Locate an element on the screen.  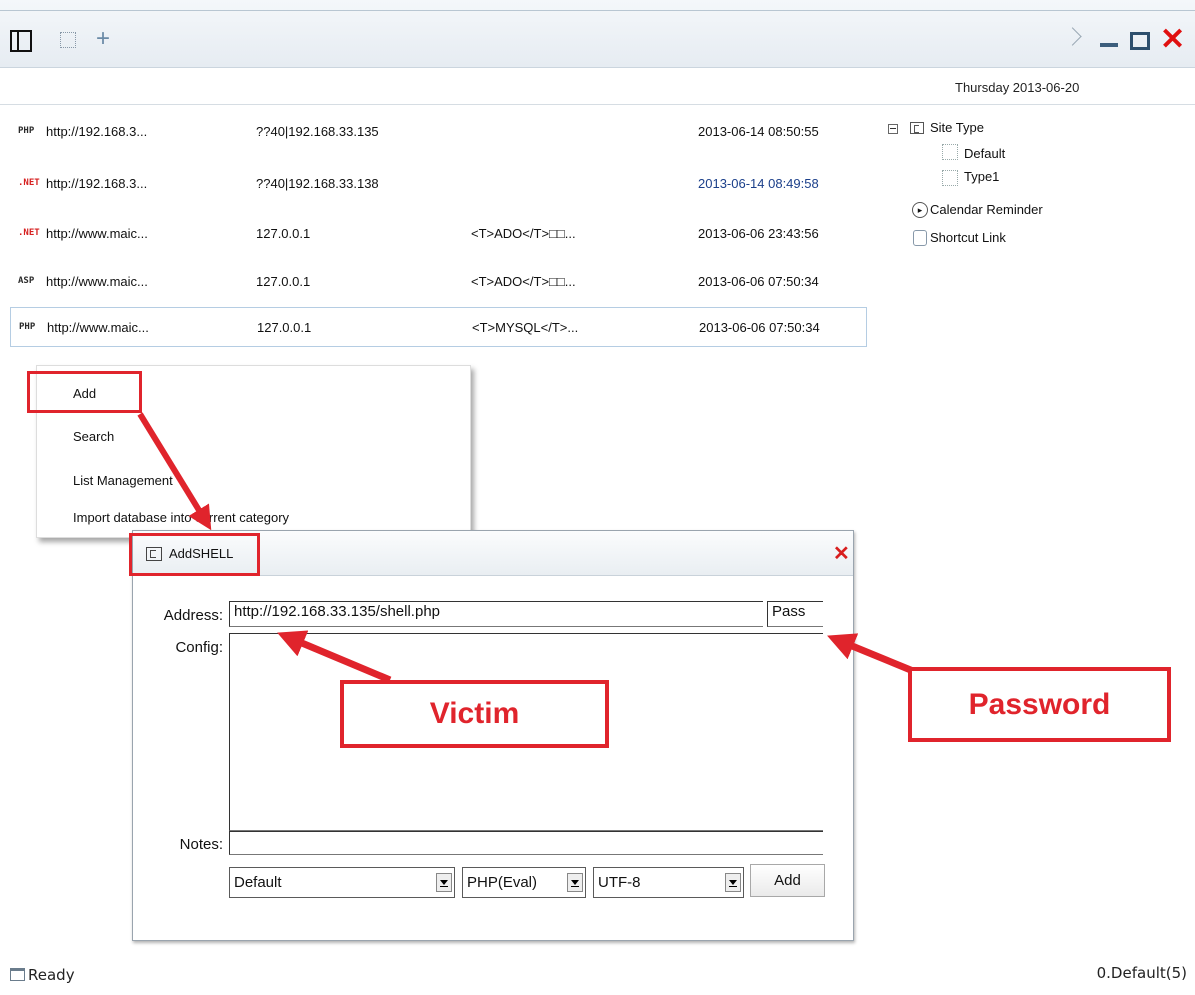
password-callout: Password is located at coordinates (1039, 704).